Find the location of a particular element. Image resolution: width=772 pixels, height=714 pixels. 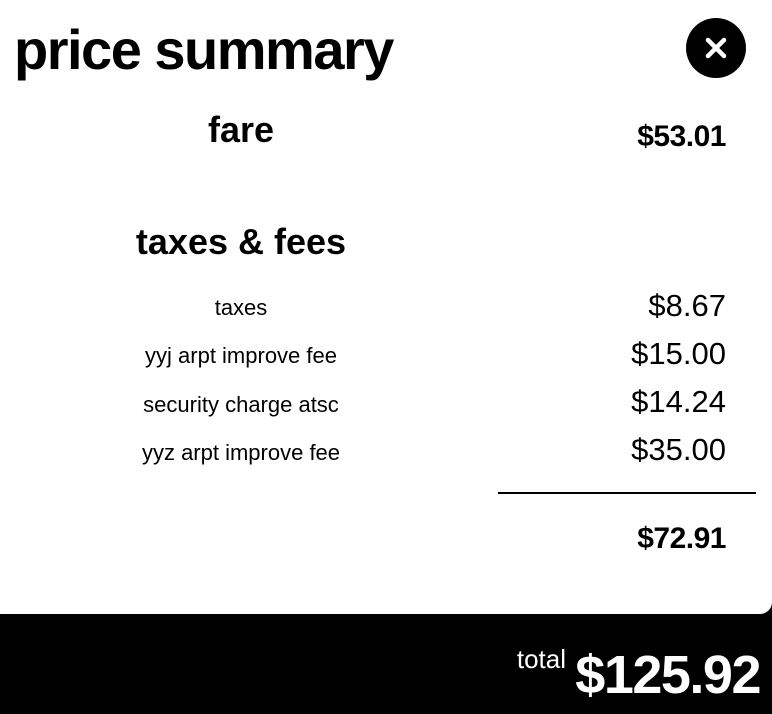

tax-item-amount: $35.00 is located at coordinates (678, 449).